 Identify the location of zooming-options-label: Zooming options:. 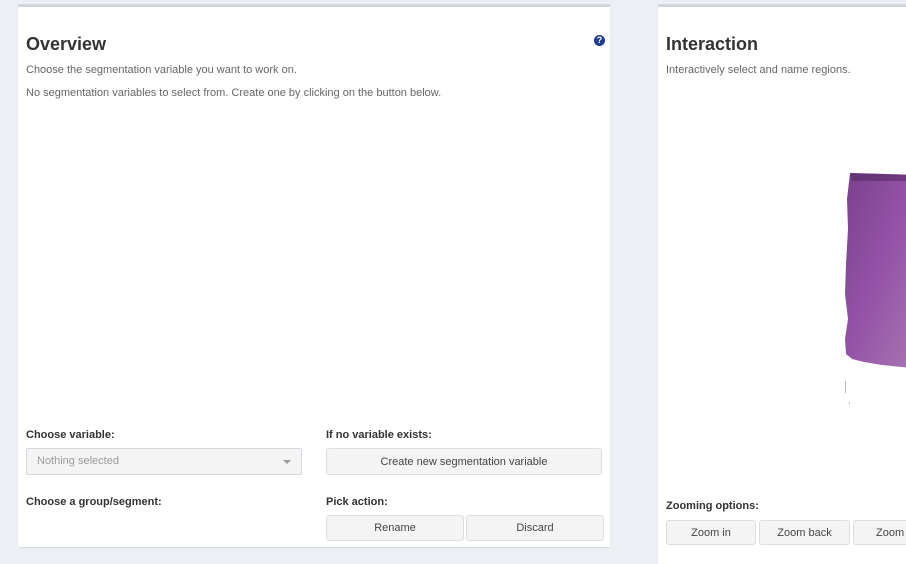
(712, 506).